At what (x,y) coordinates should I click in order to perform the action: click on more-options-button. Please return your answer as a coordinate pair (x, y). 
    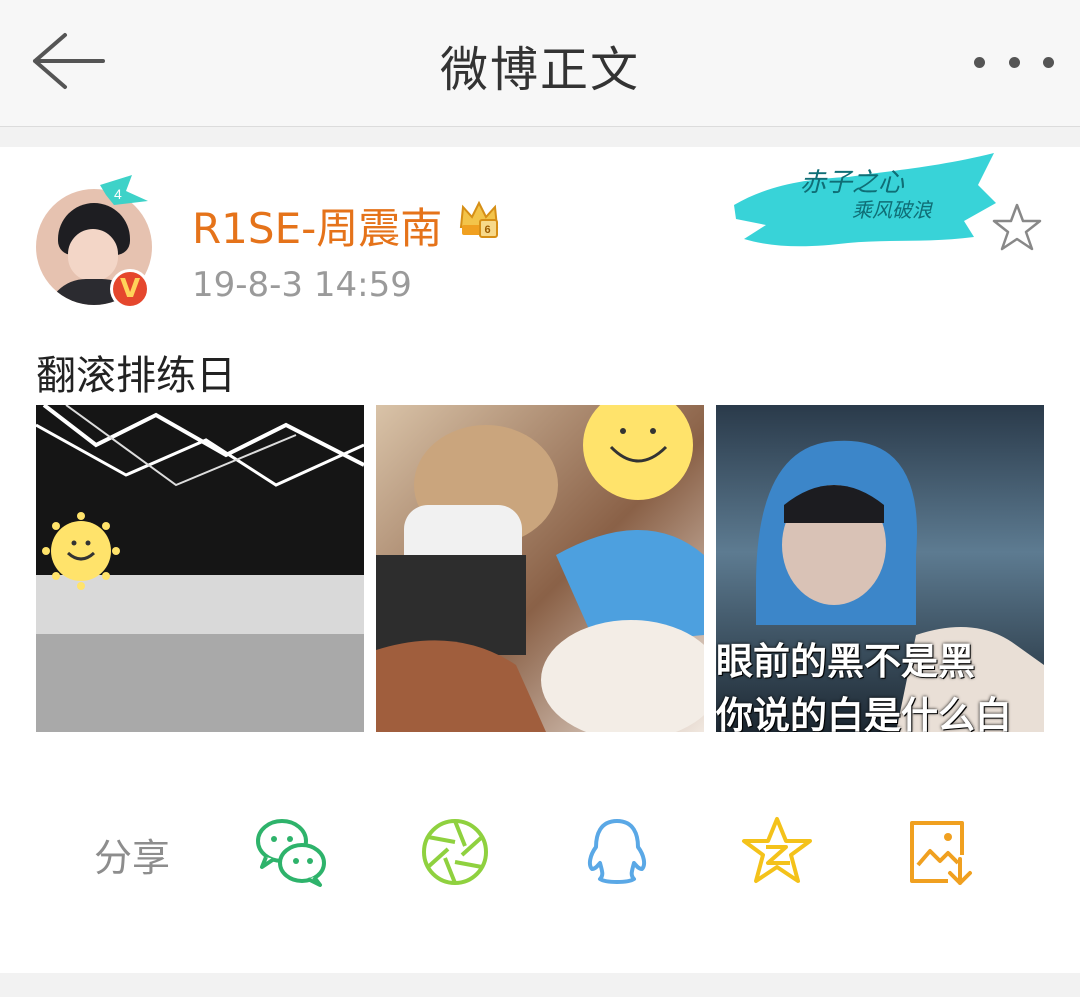
    Looking at the image, I should click on (1014, 62).